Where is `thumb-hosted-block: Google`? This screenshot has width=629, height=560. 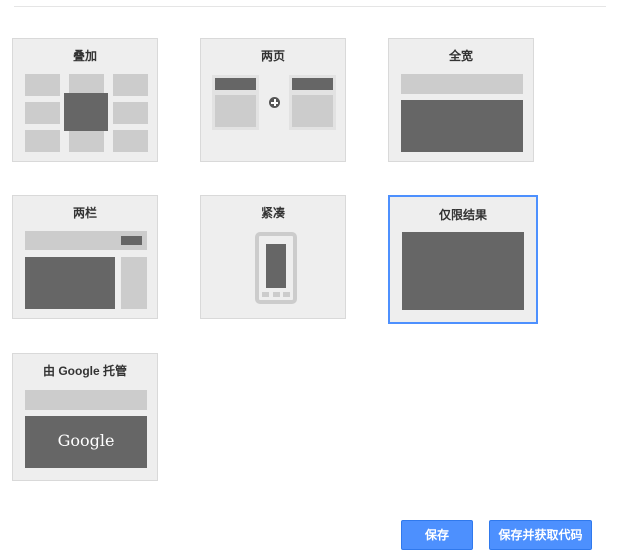 thumb-hosted-block: Google is located at coordinates (86, 442).